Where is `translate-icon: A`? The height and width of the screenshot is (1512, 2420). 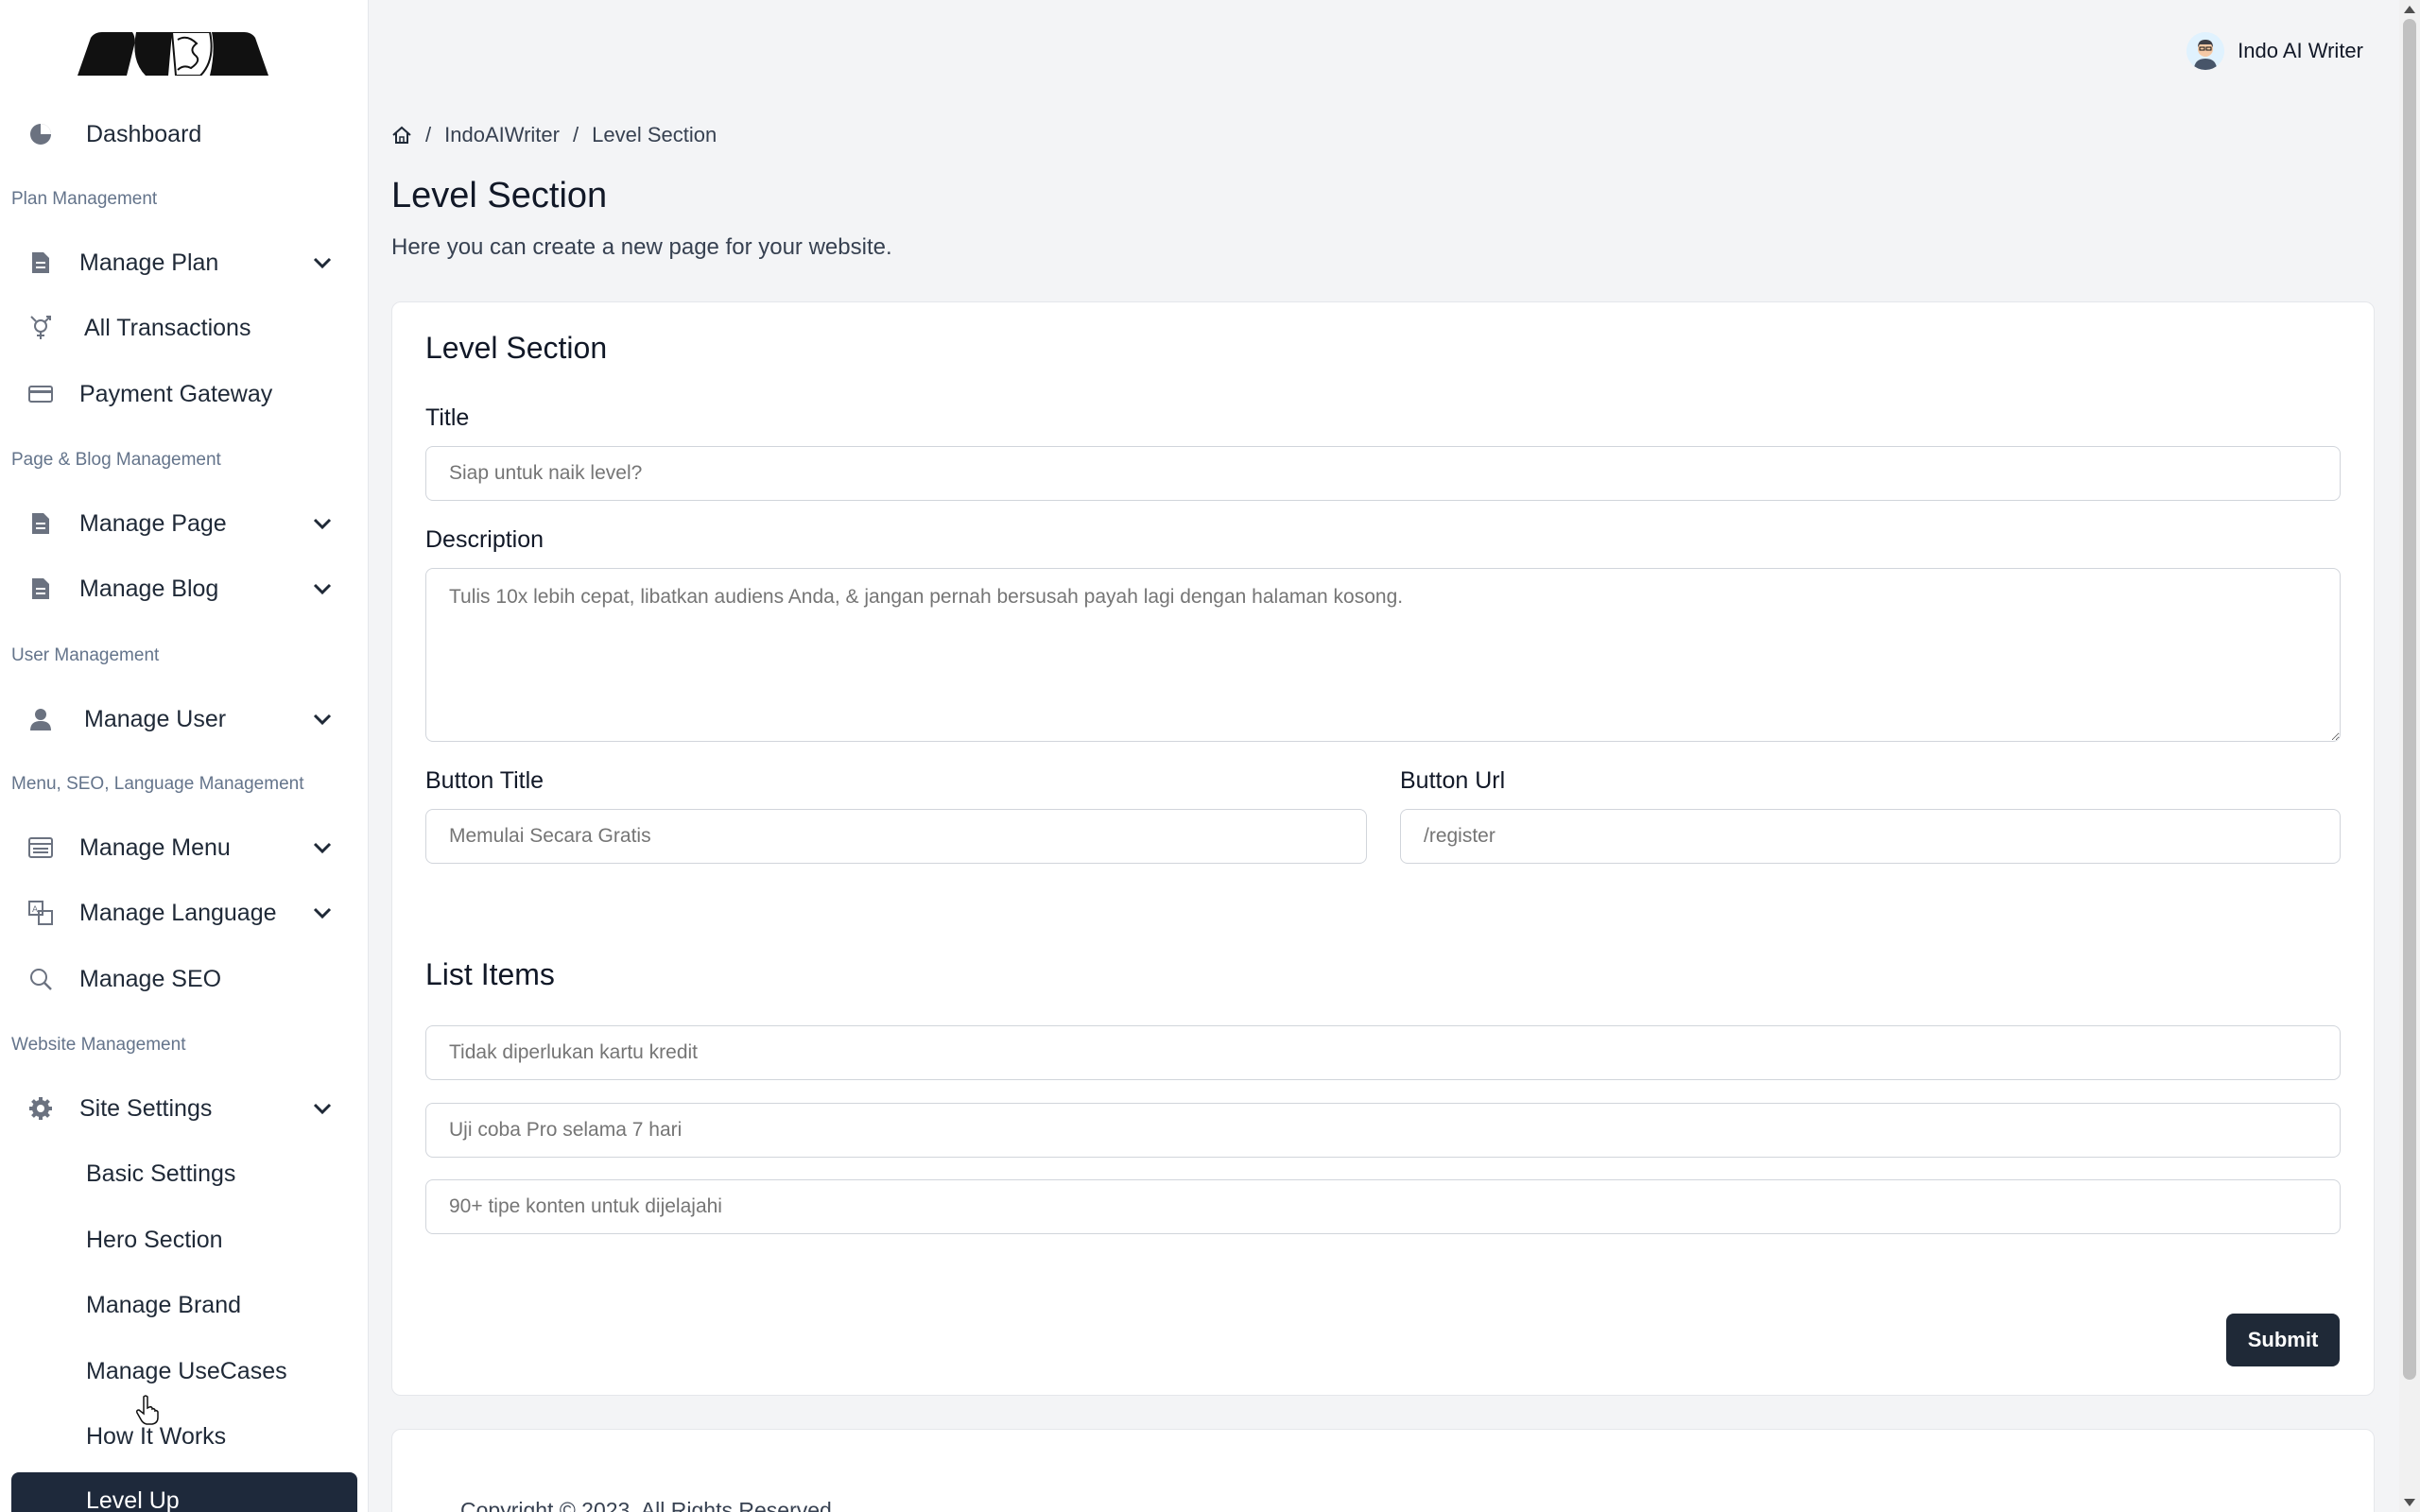
translate-icon: A is located at coordinates (40, 913).